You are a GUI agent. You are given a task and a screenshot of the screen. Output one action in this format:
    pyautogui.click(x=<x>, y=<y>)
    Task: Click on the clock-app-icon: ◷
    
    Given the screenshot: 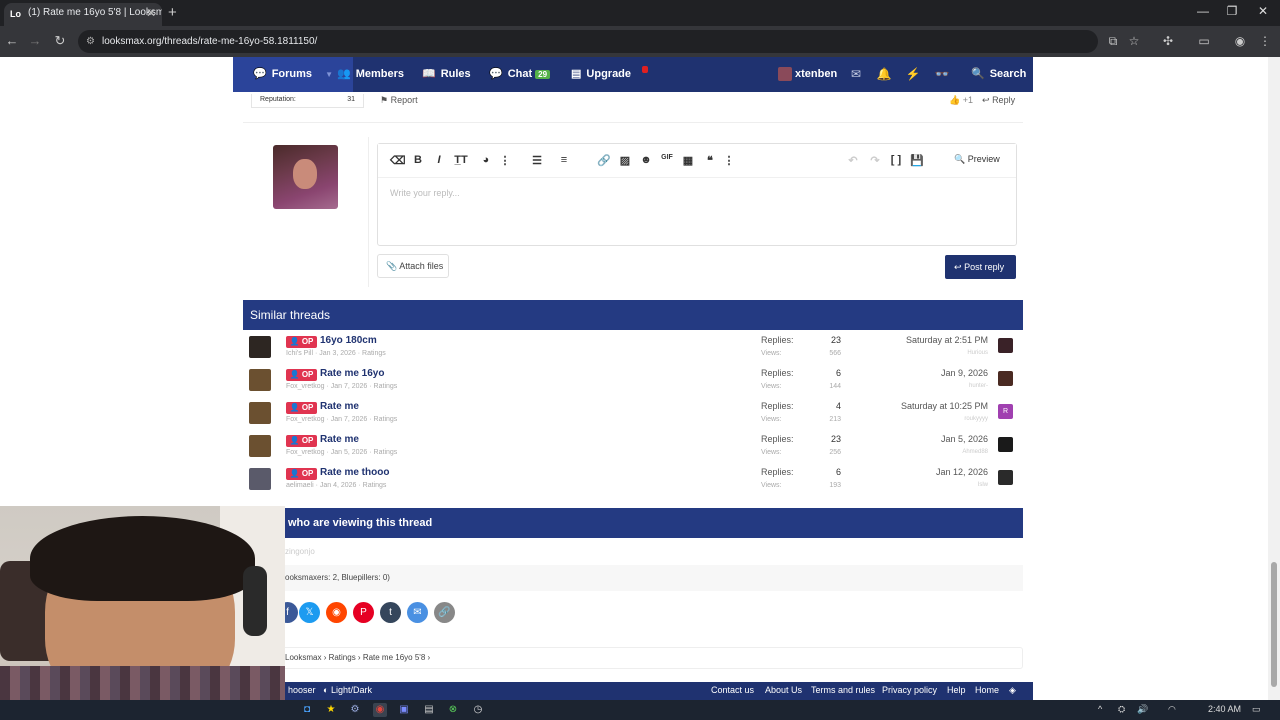 What is the action you would take?
    pyautogui.click(x=478, y=710)
    